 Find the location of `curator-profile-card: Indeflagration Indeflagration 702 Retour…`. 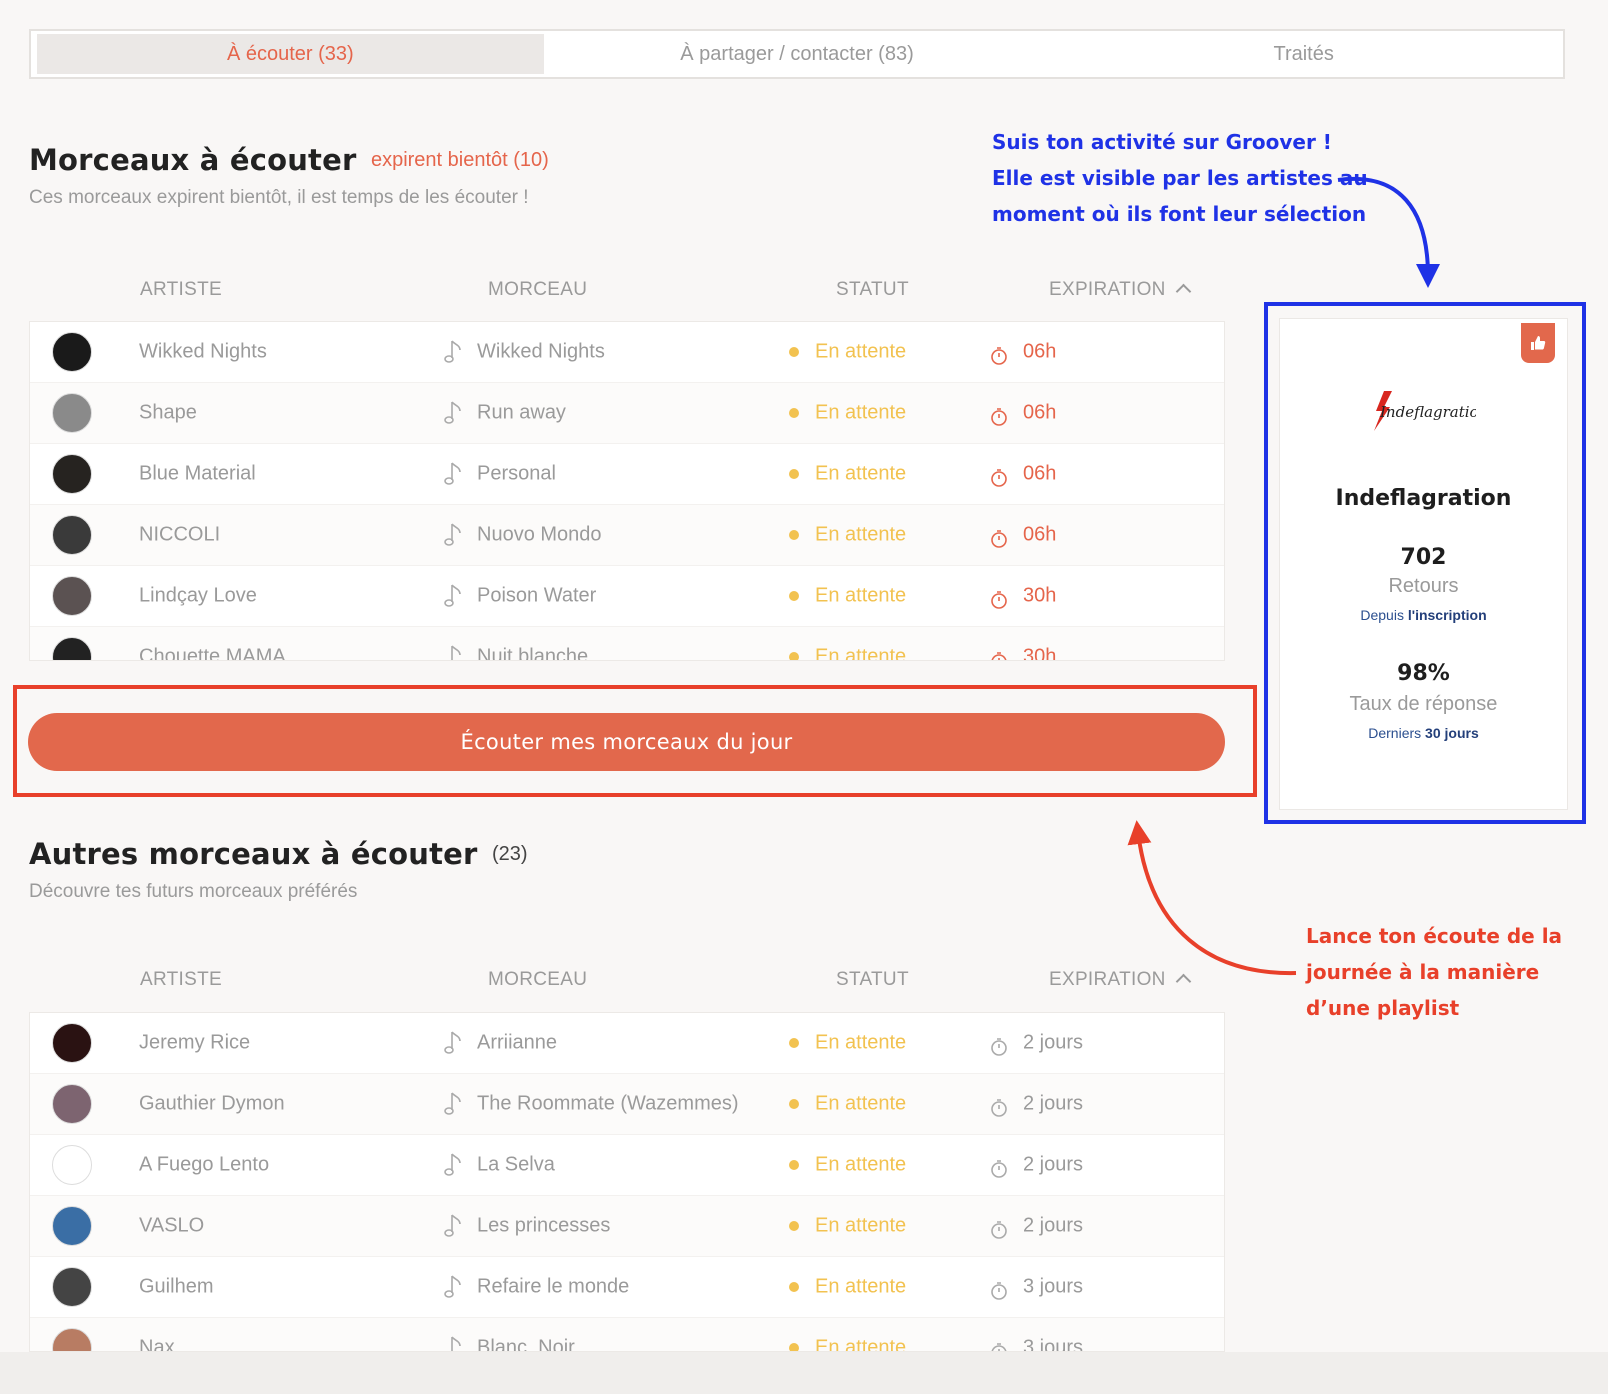

curator-profile-card: Indeflagration Indeflagration 702 Retour… is located at coordinates (1423, 564).